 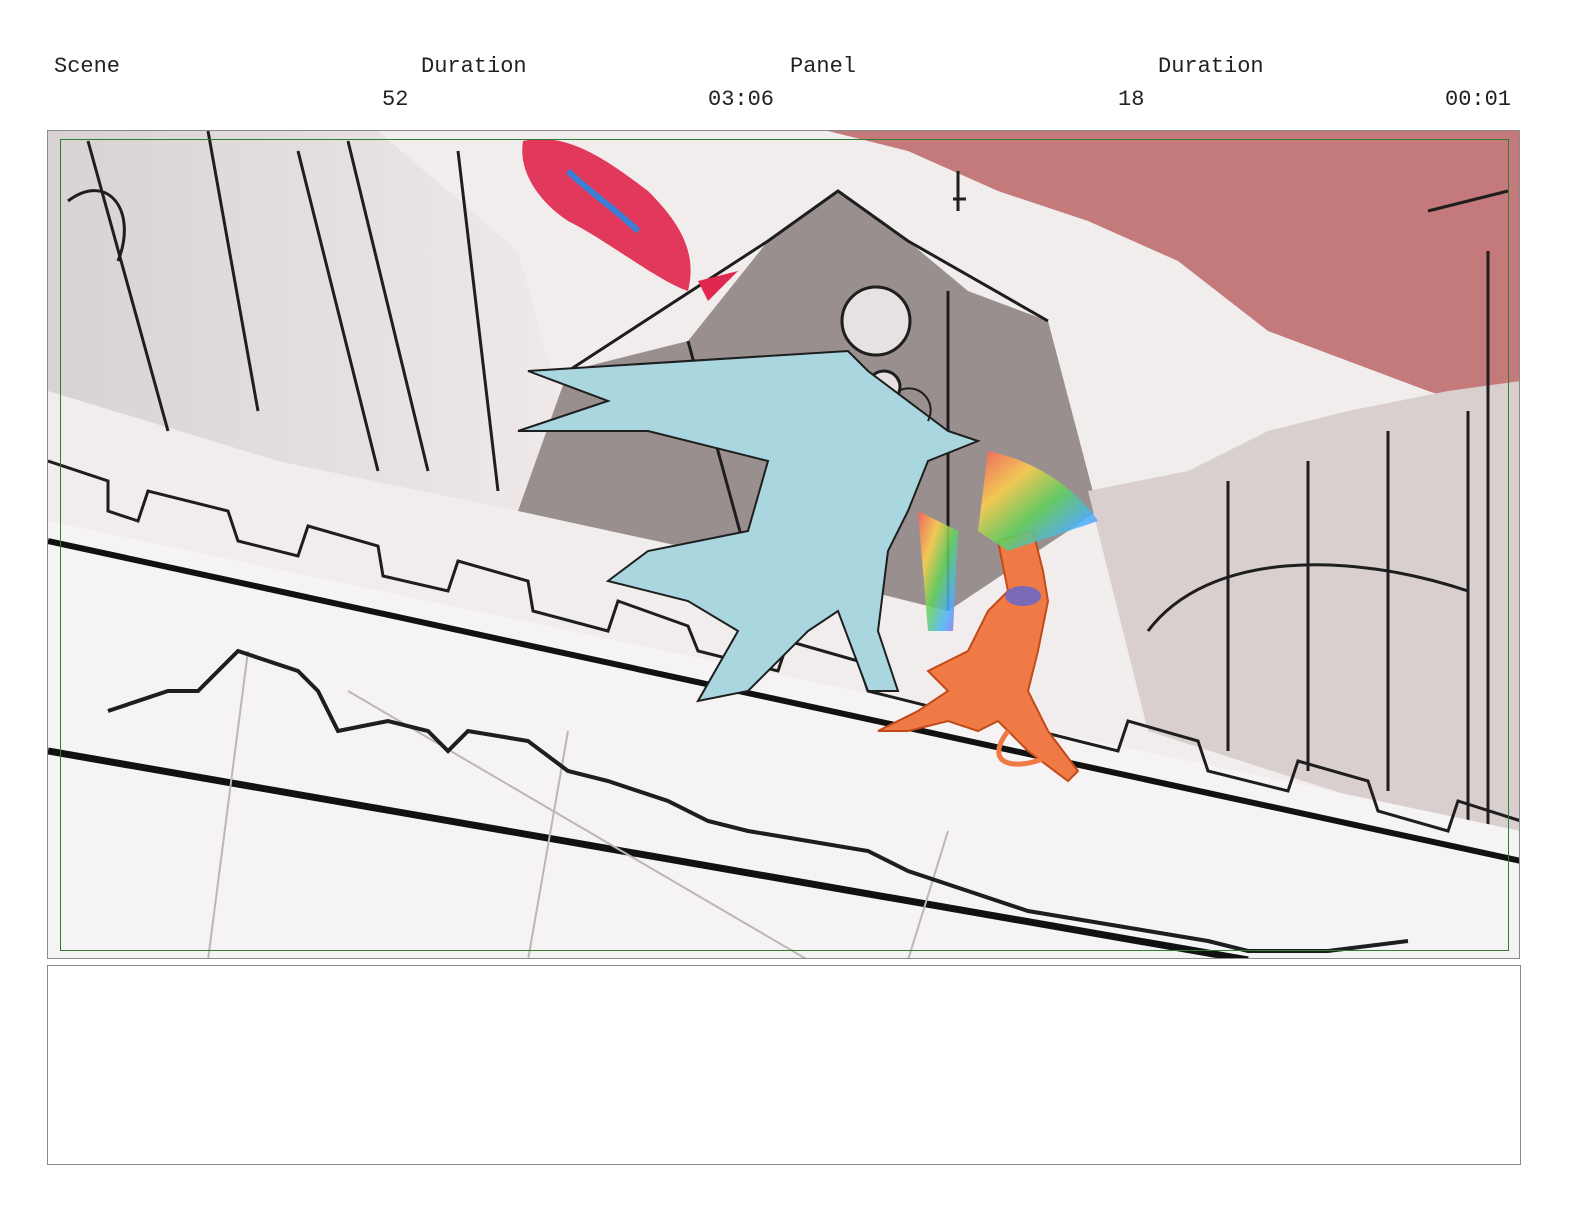 What do you see at coordinates (1131, 99) in the screenshot?
I see `panel-number: 18` at bounding box center [1131, 99].